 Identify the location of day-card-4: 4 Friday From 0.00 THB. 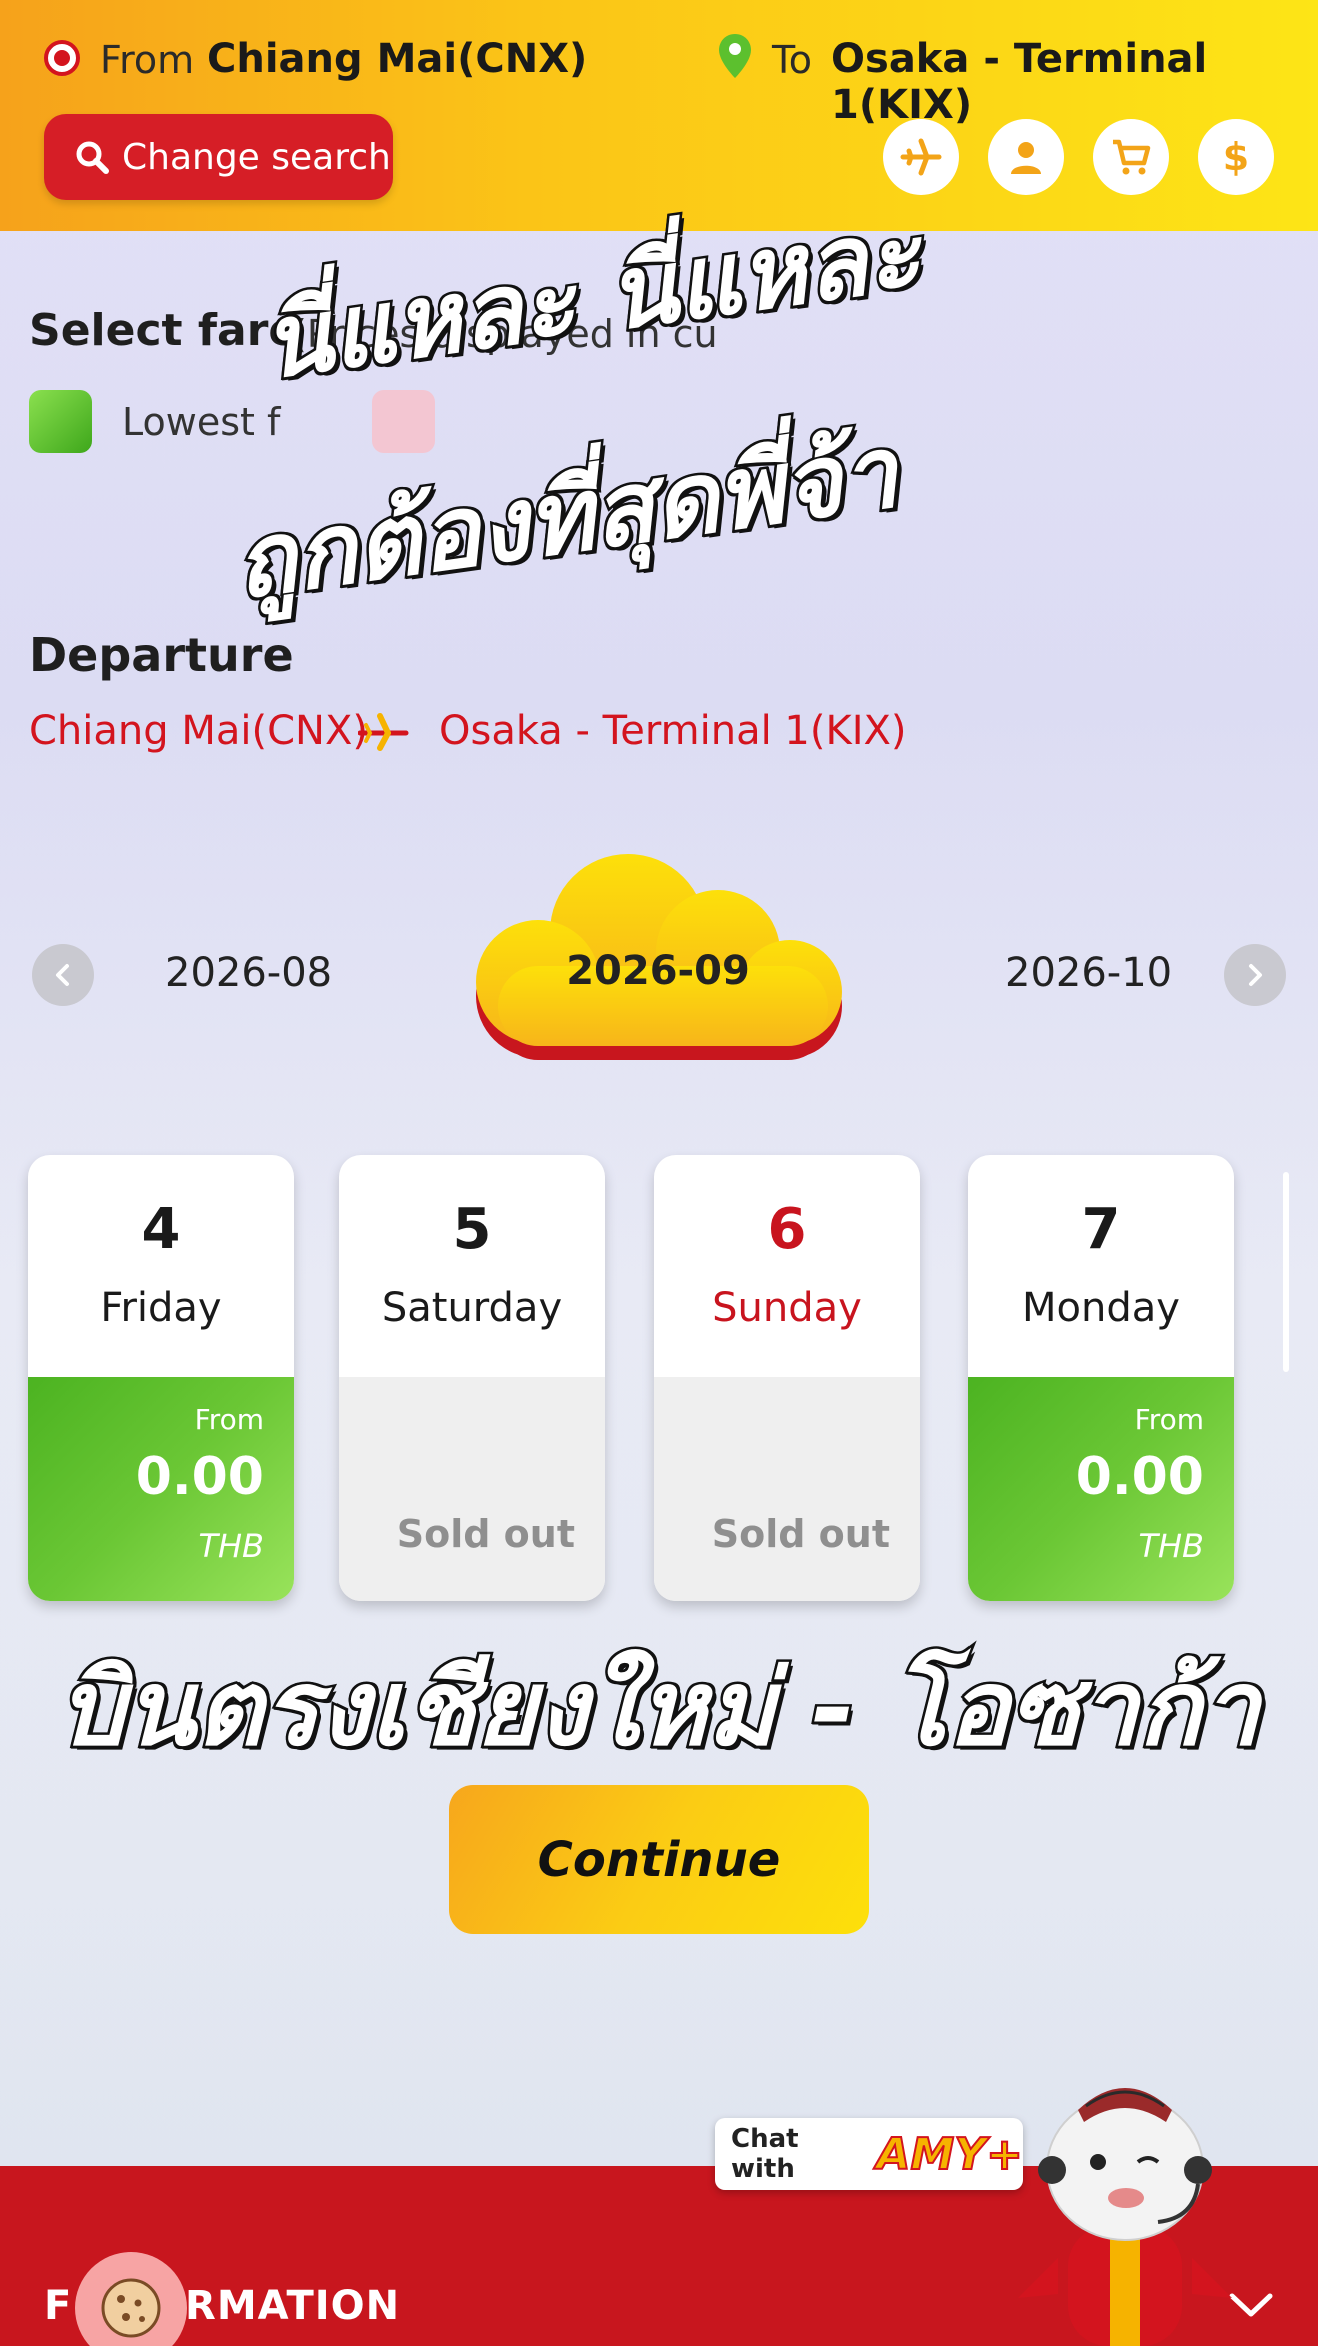
(161, 1378).